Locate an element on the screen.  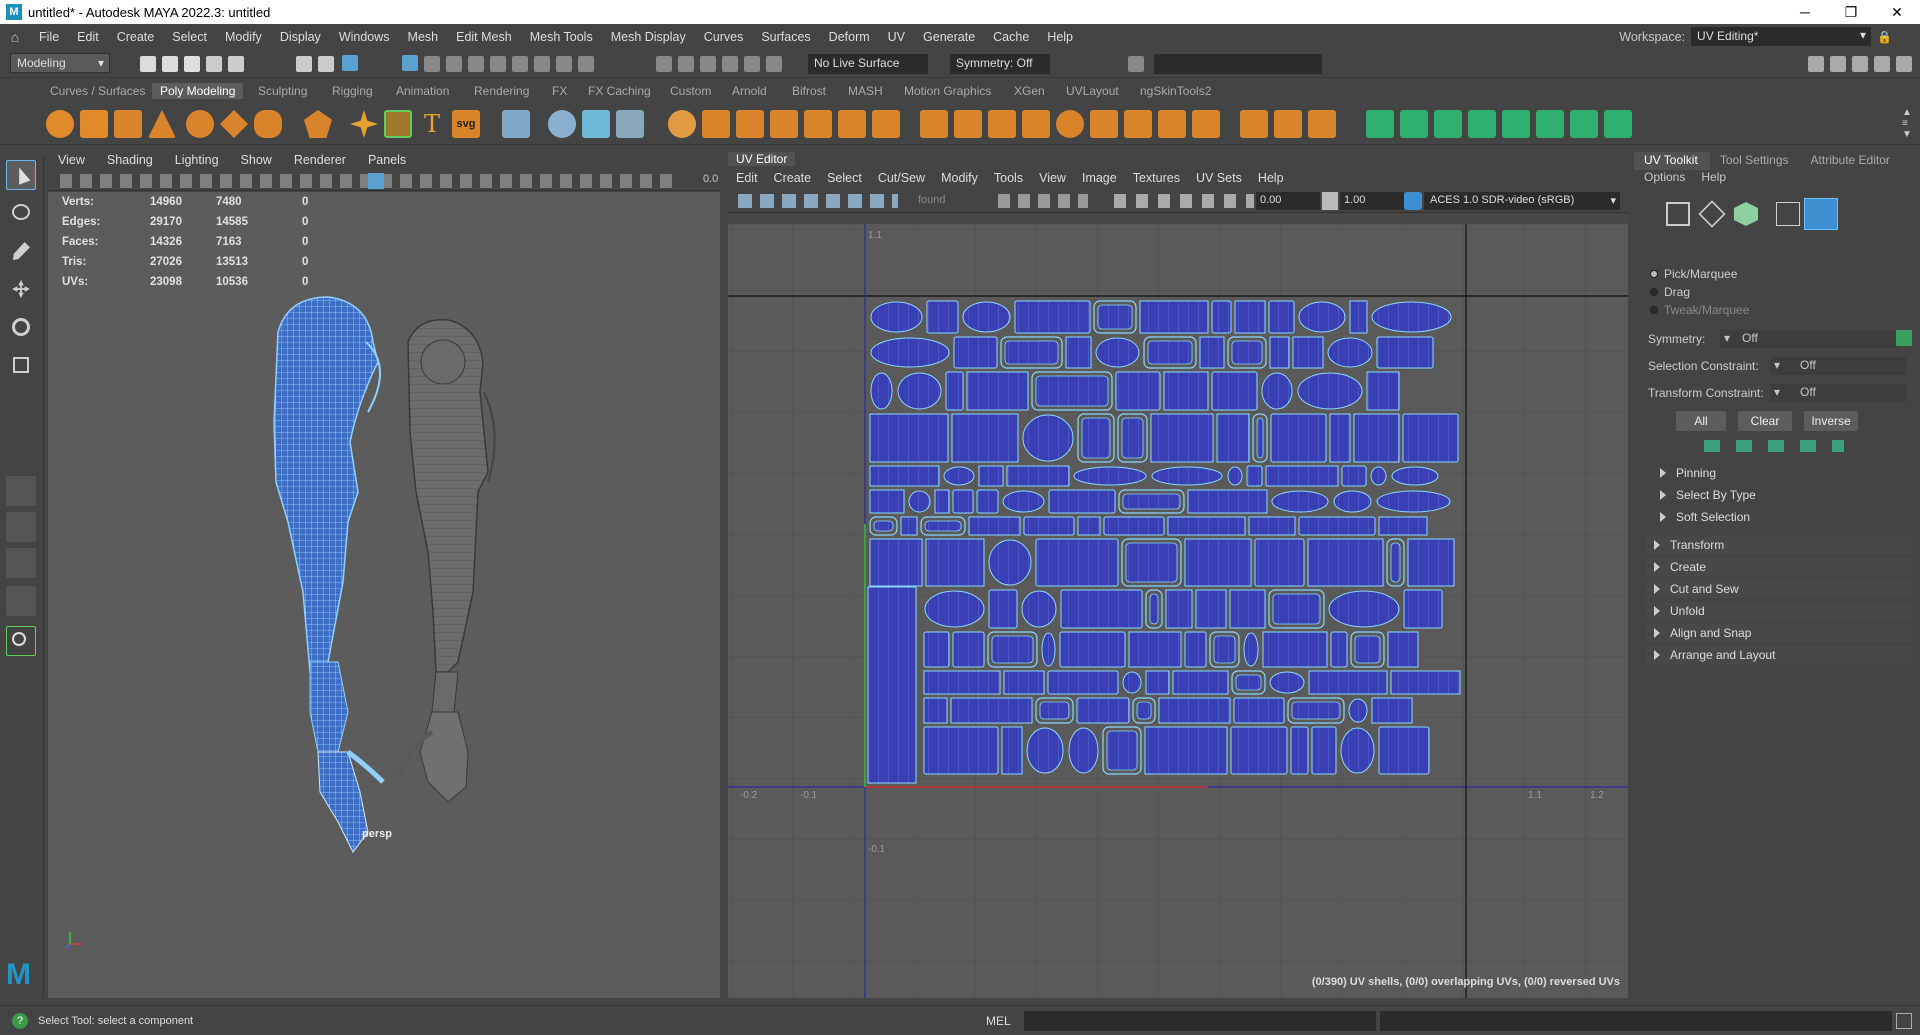
menu-file: File is located at coordinates (49, 37).